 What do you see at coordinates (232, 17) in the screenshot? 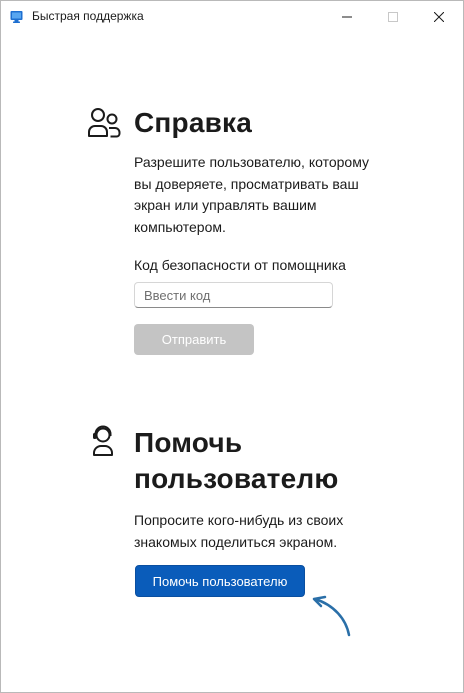
I see `title-bar: Быстрая поддержка` at bounding box center [232, 17].